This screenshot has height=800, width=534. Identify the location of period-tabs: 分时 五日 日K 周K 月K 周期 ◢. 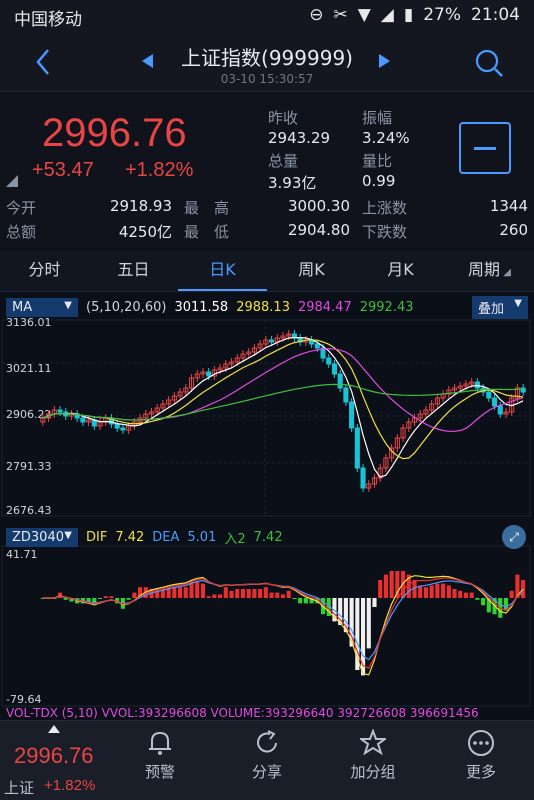
(267, 271).